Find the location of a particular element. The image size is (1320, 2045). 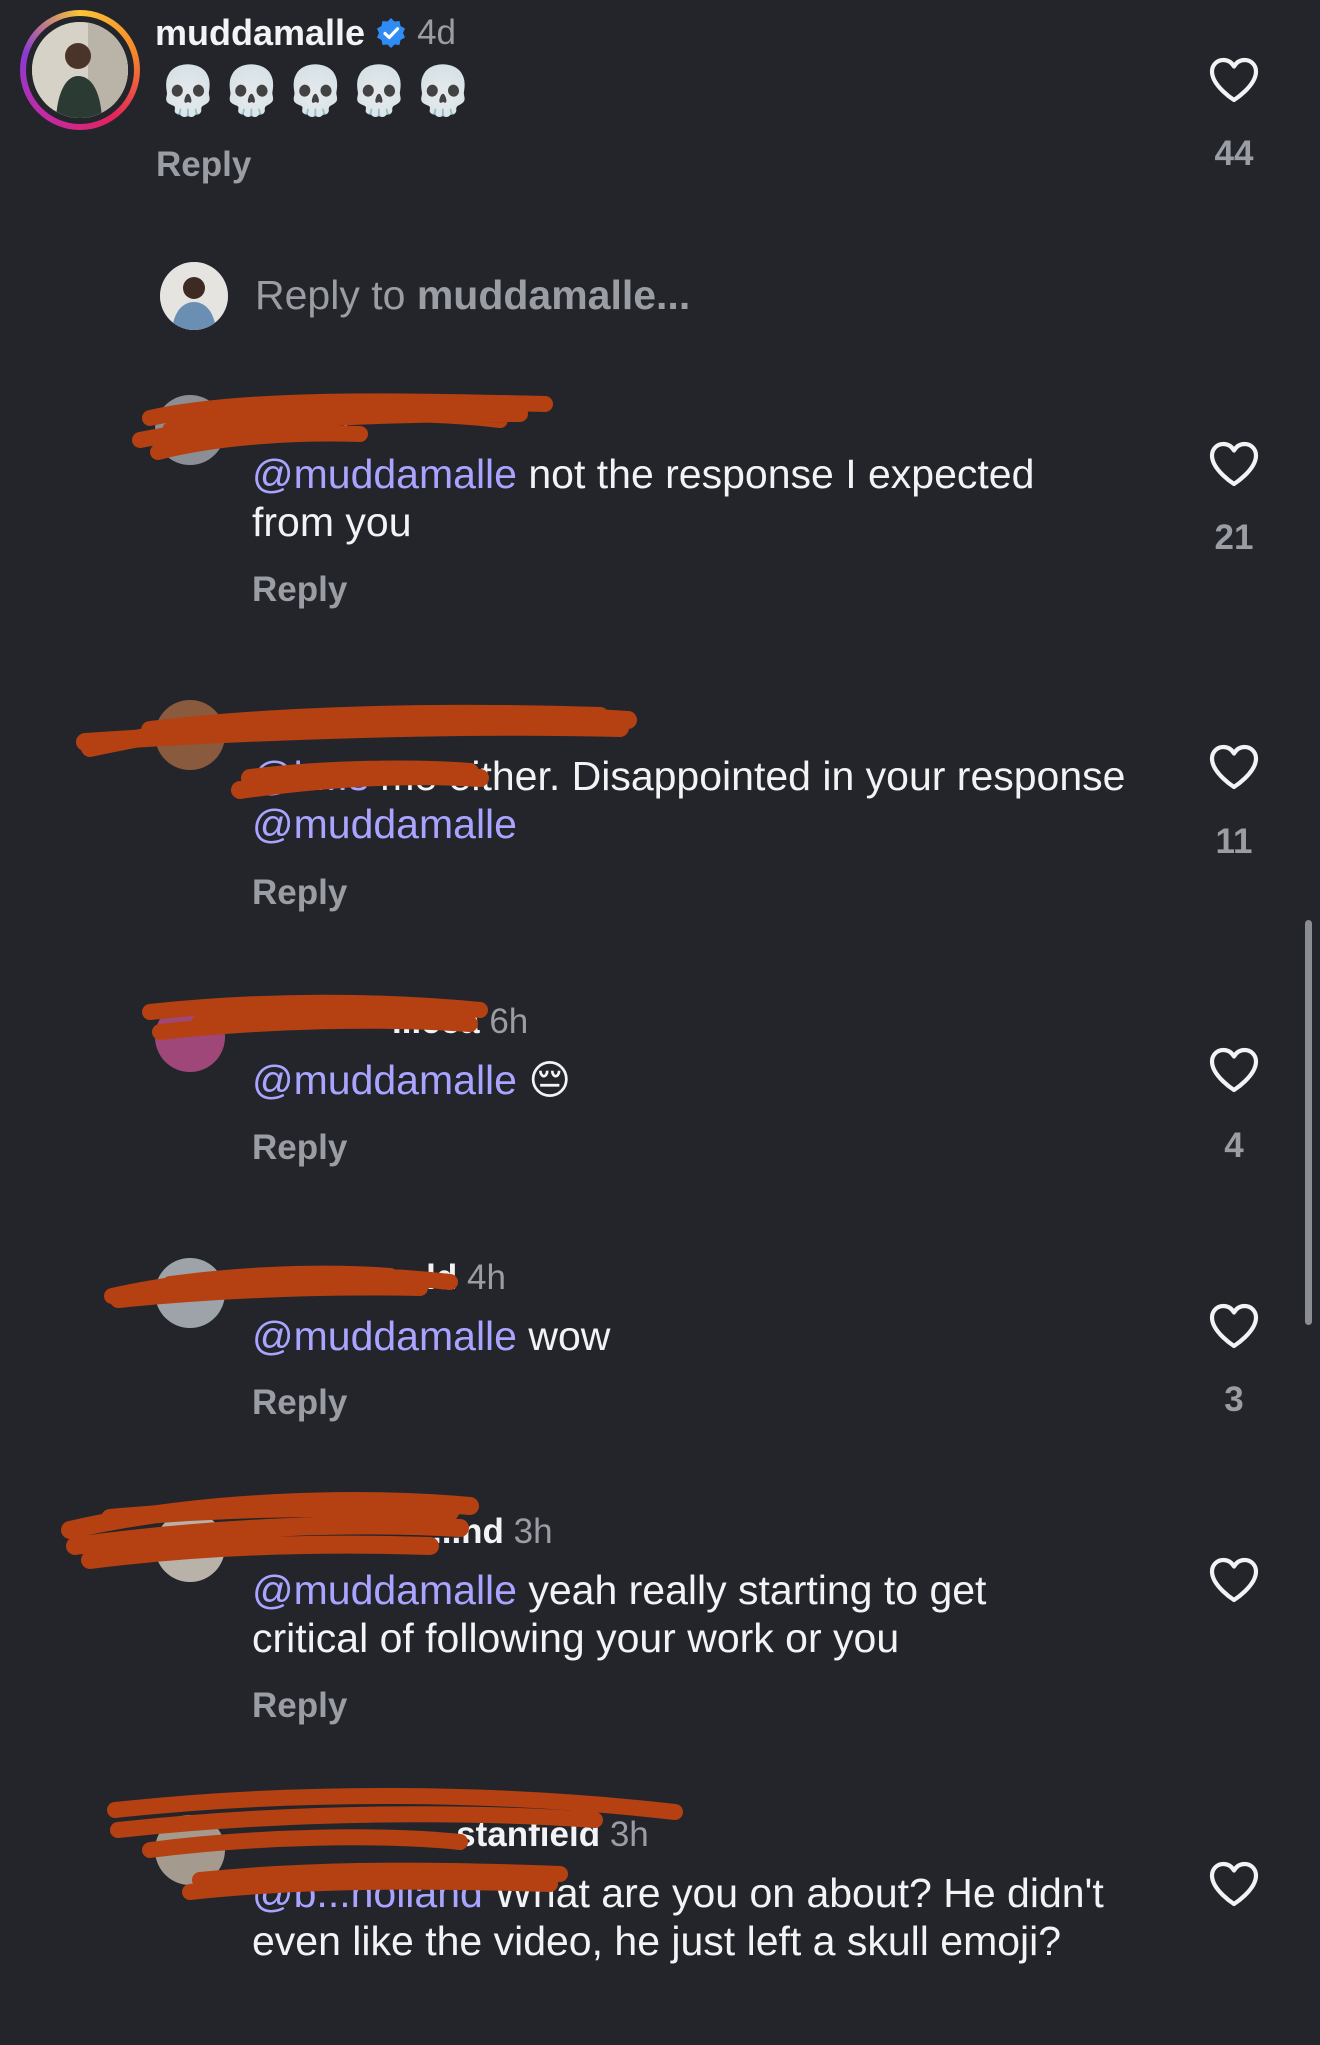

reply-input-prefix: Reply to is located at coordinates (336, 295).